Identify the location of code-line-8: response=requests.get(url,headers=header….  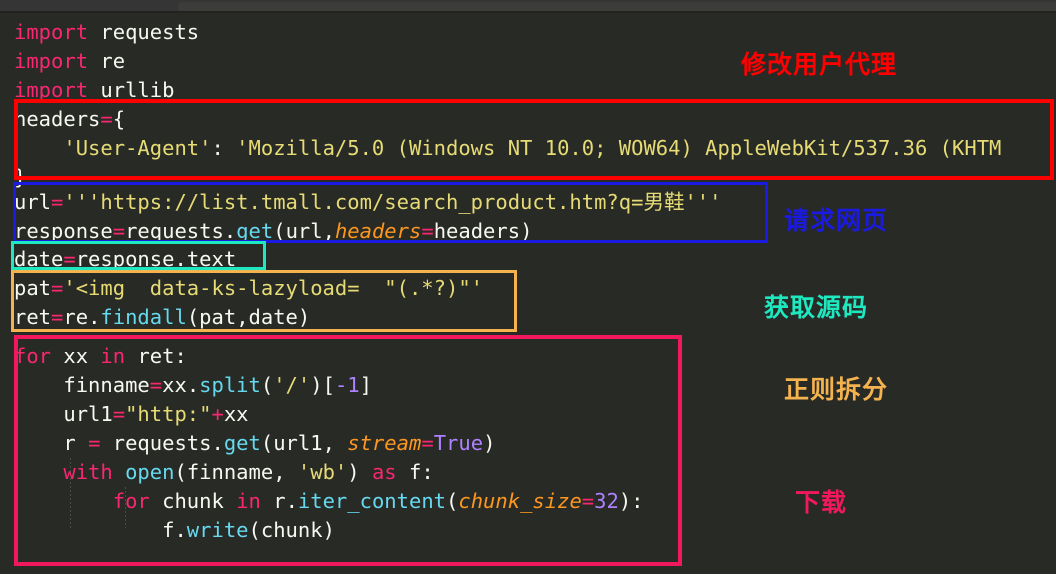
(273, 231).